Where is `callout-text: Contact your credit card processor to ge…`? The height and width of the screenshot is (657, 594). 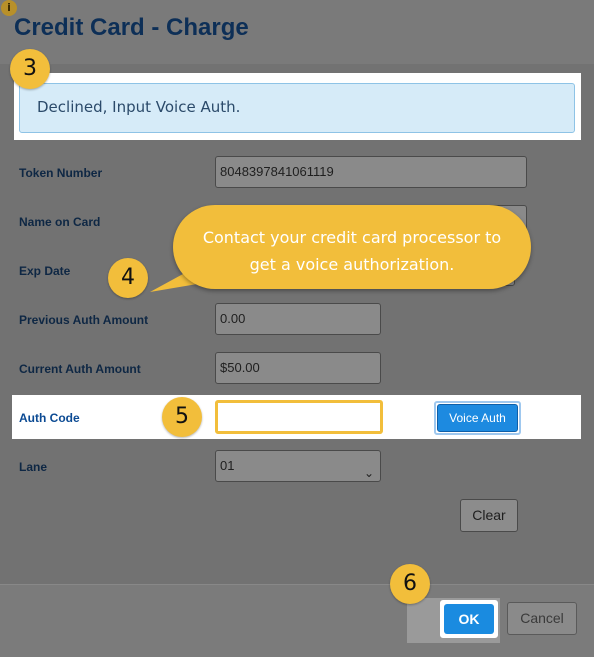
callout-text: Contact your credit card processor to ge… is located at coordinates (352, 251).